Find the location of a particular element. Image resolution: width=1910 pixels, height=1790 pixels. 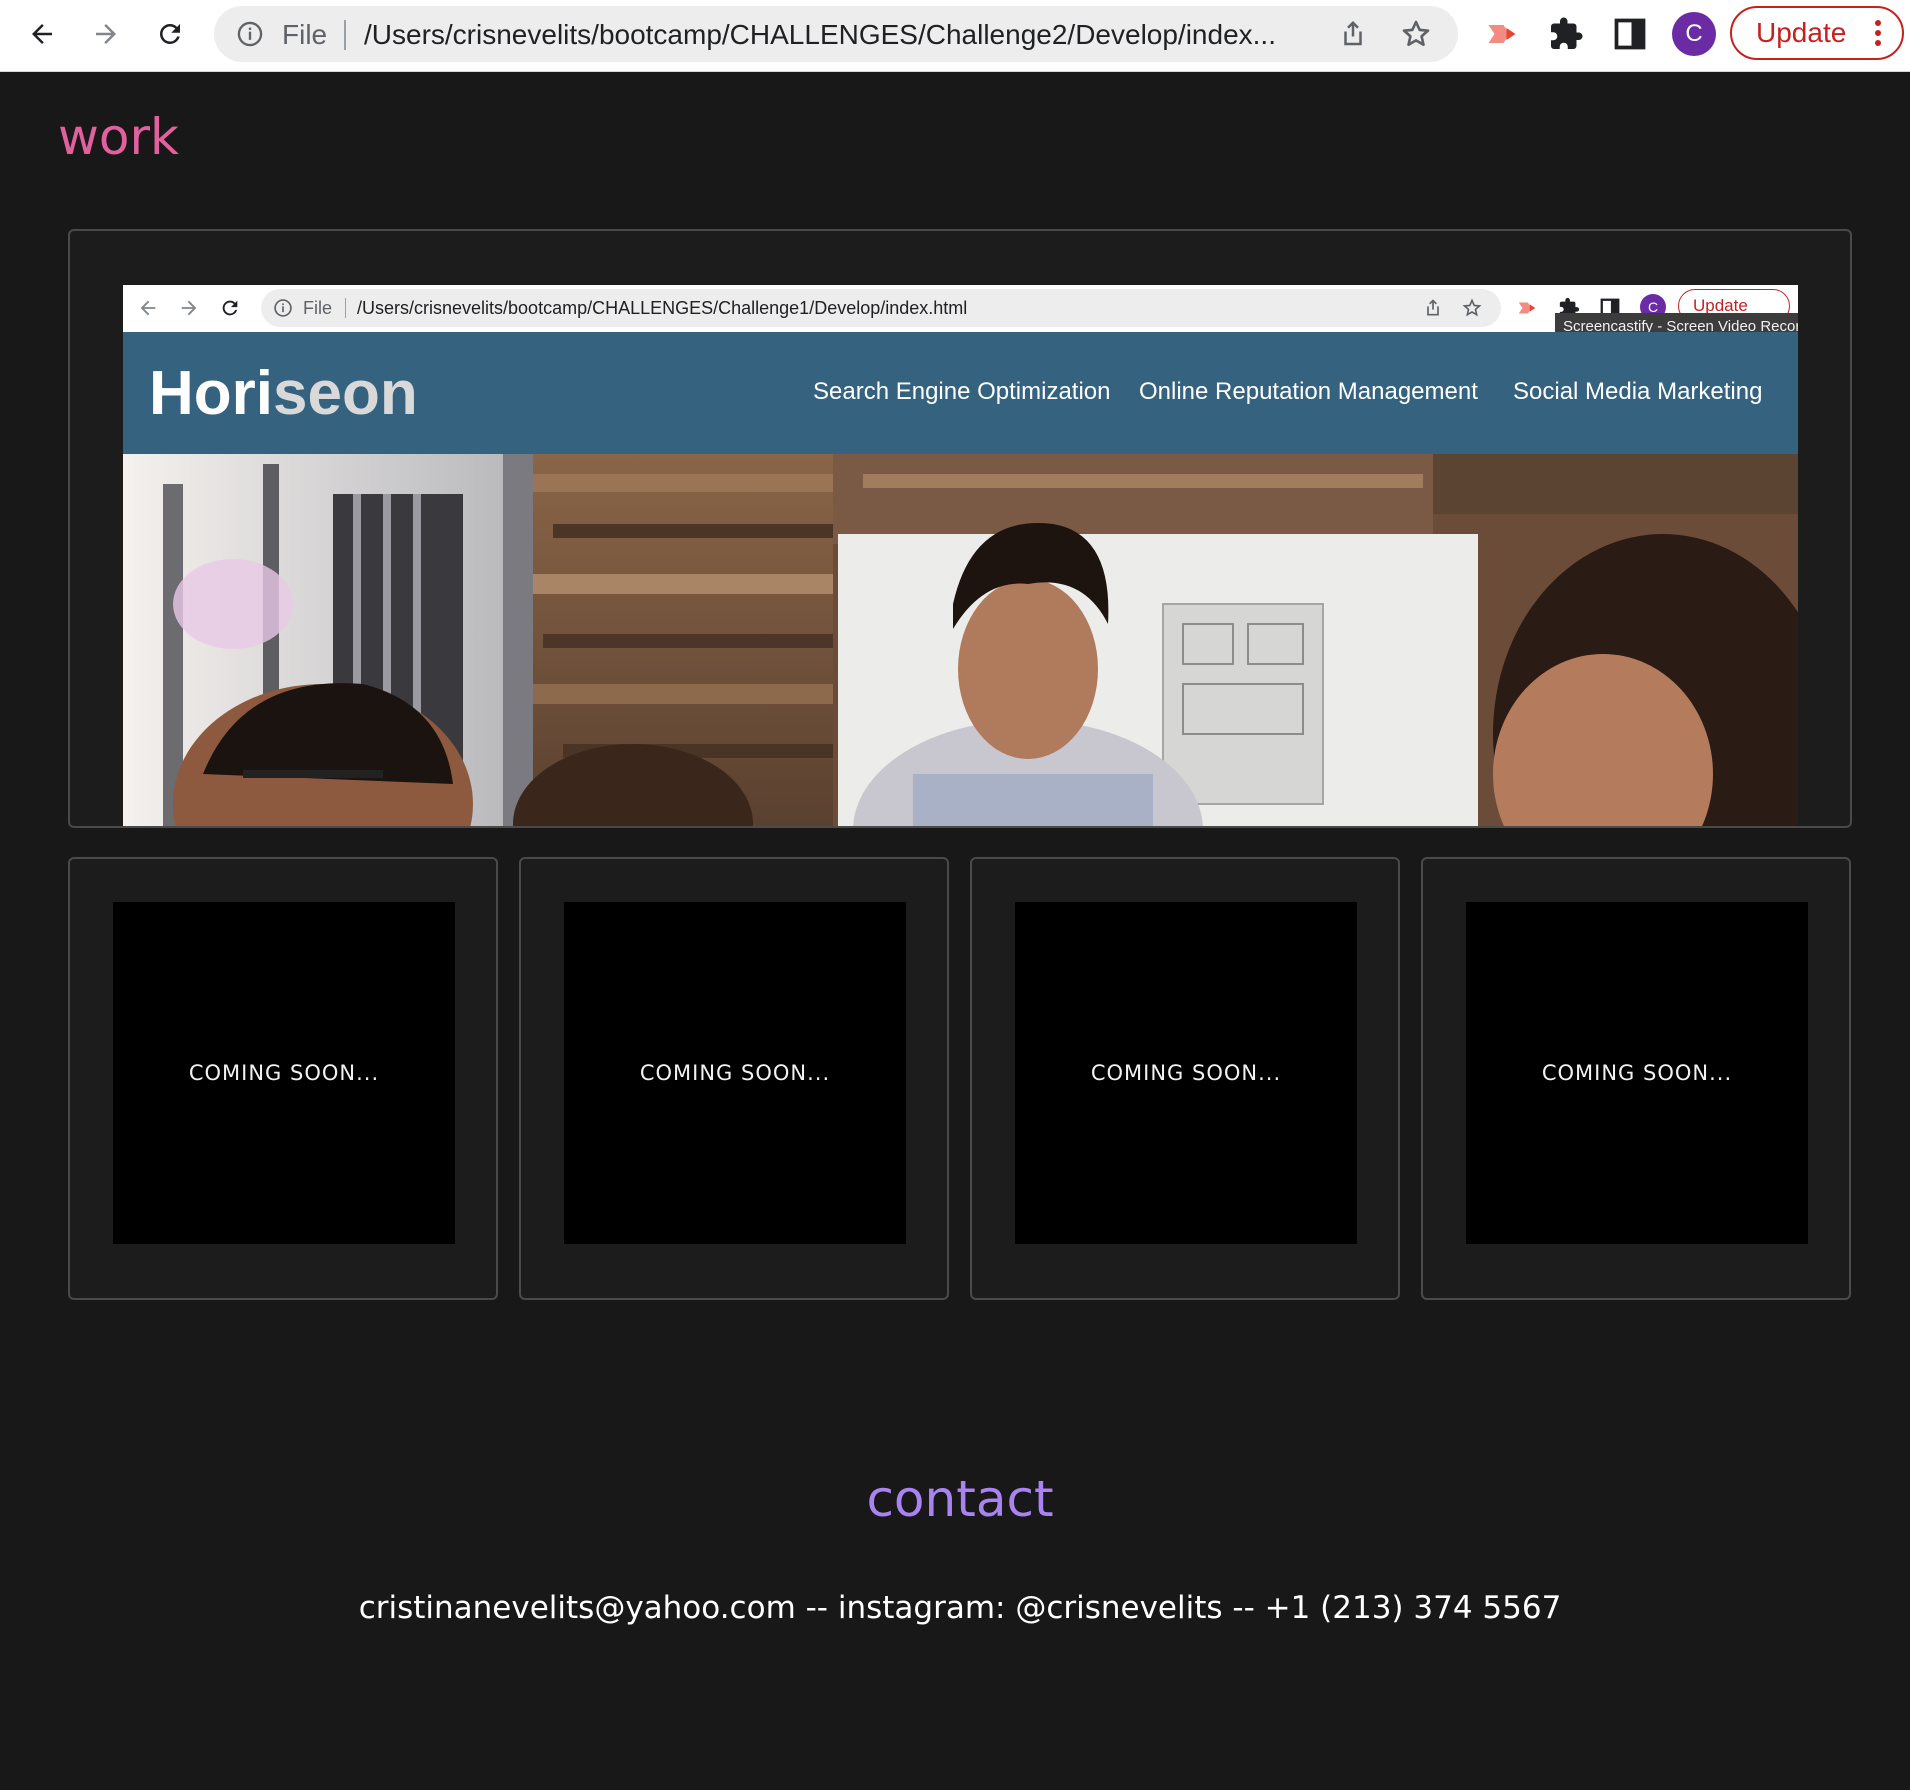

nav-item-seo: Search Engine Optimization is located at coordinates (962, 391).